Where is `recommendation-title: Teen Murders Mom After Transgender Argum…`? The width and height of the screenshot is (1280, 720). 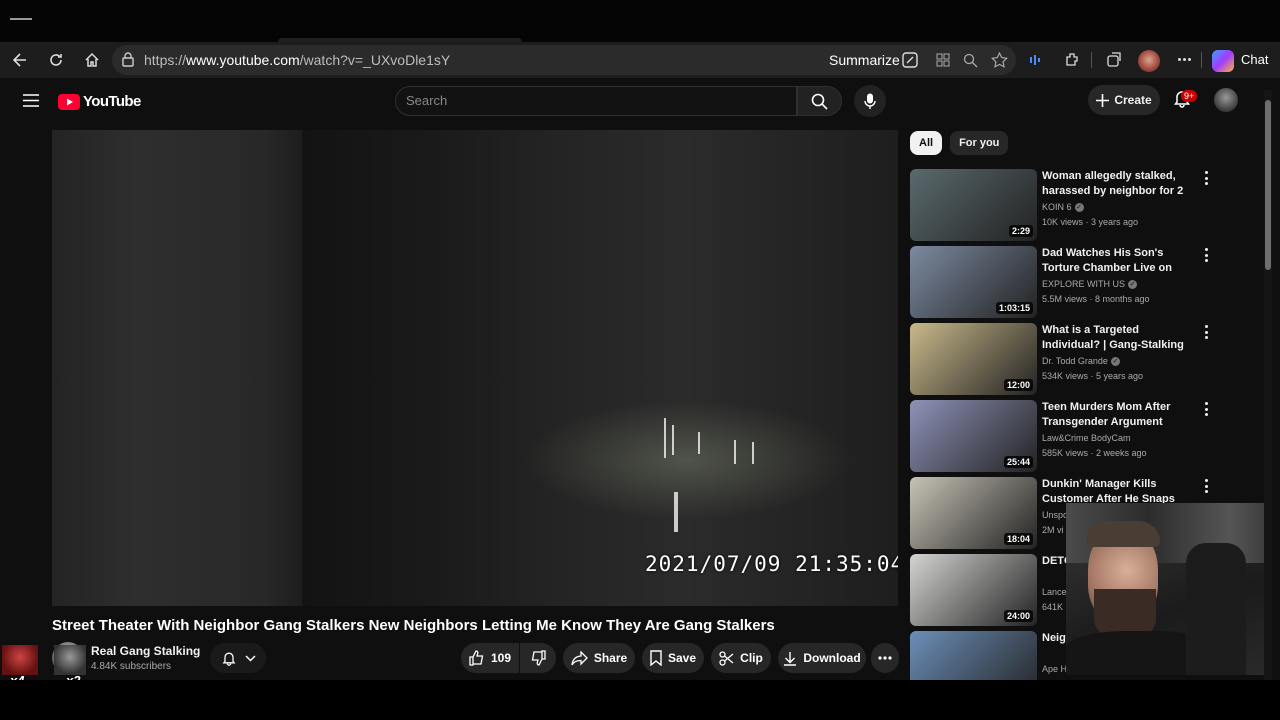 recommendation-title: Teen Murders Mom After Transgender Argum… is located at coordinates (1117, 415).